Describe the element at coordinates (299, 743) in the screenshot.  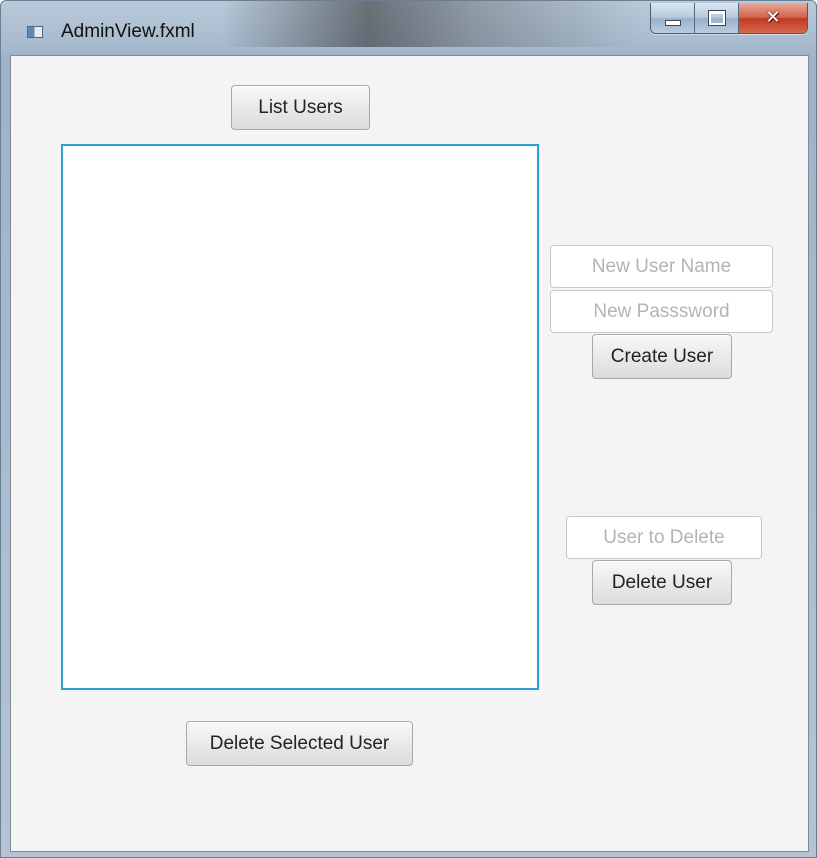
I see `delete-selected-user-button: Delete Selected User` at that location.